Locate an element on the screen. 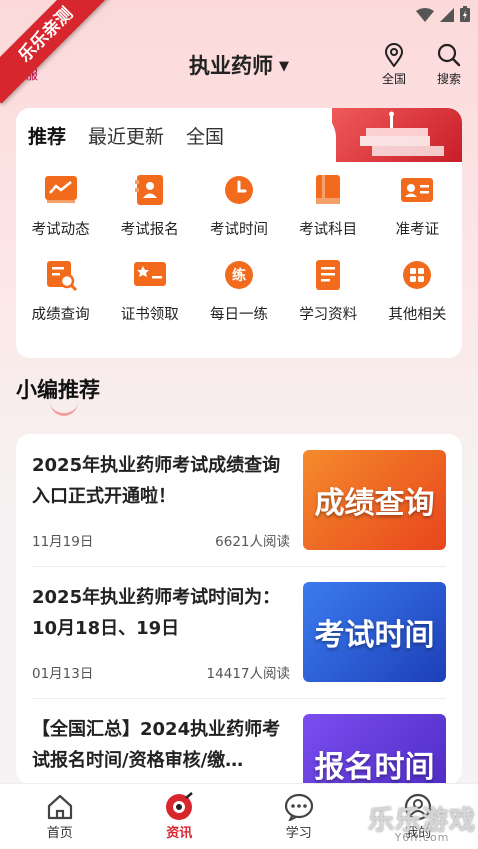 Image resolution: width=478 pixels, height=849 pixels. grid-item-score-query: 成绩查询 is located at coordinates (60, 289).